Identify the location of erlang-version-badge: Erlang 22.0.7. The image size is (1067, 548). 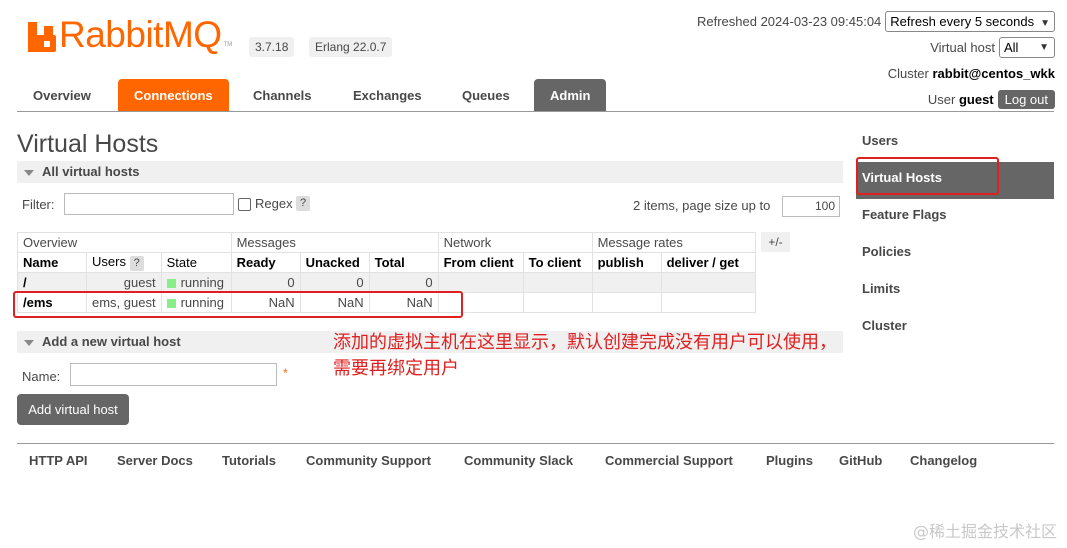
(351, 47).